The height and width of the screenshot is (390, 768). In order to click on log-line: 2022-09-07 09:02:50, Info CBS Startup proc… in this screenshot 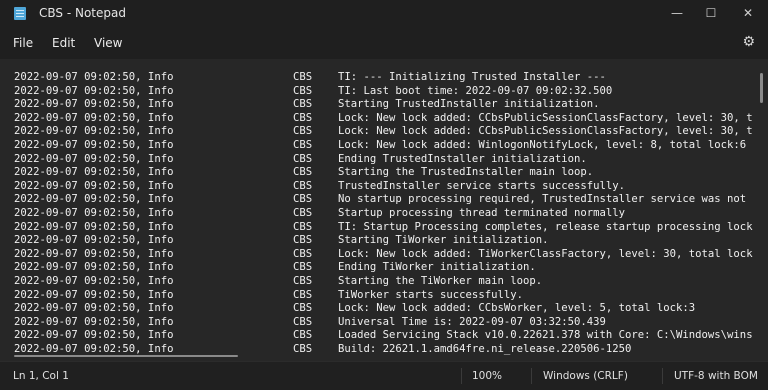, I will do `click(384, 214)`.